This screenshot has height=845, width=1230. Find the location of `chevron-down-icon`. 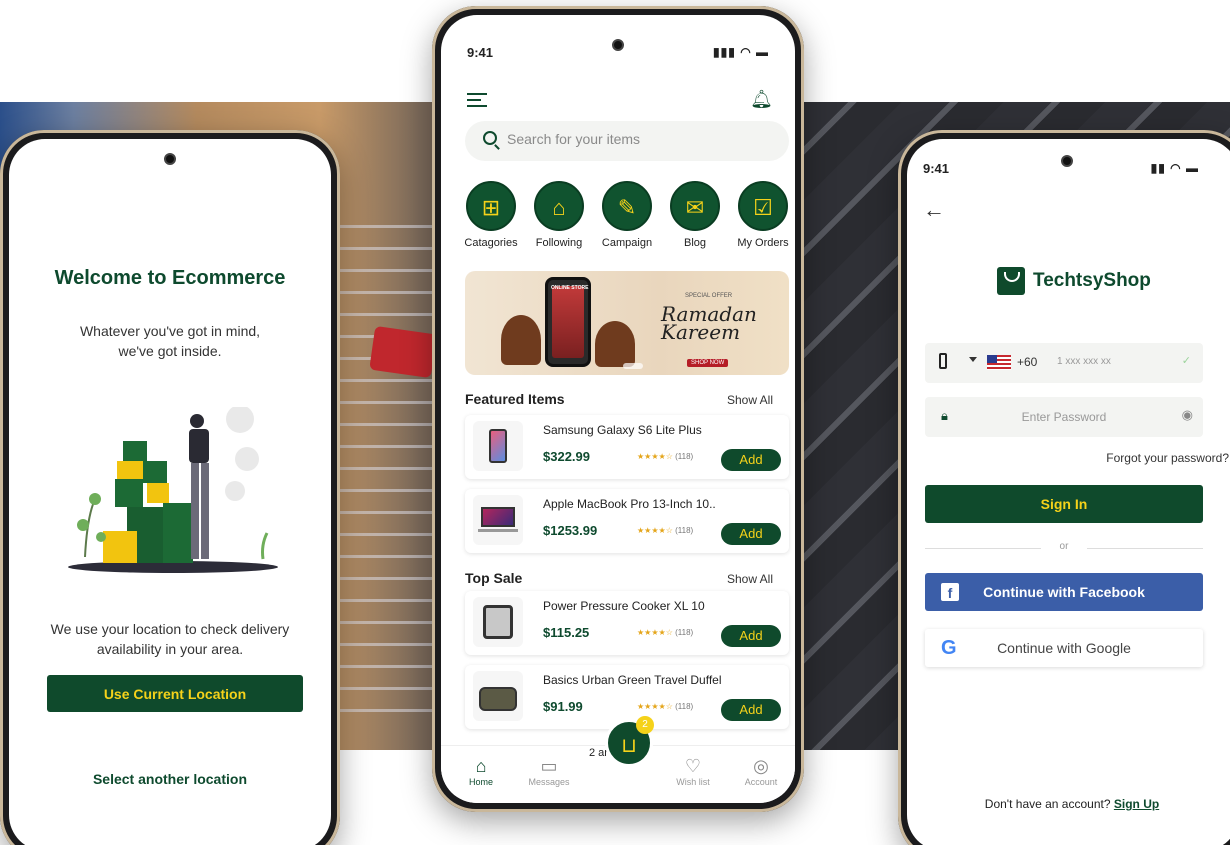

chevron-down-icon is located at coordinates (973, 359).